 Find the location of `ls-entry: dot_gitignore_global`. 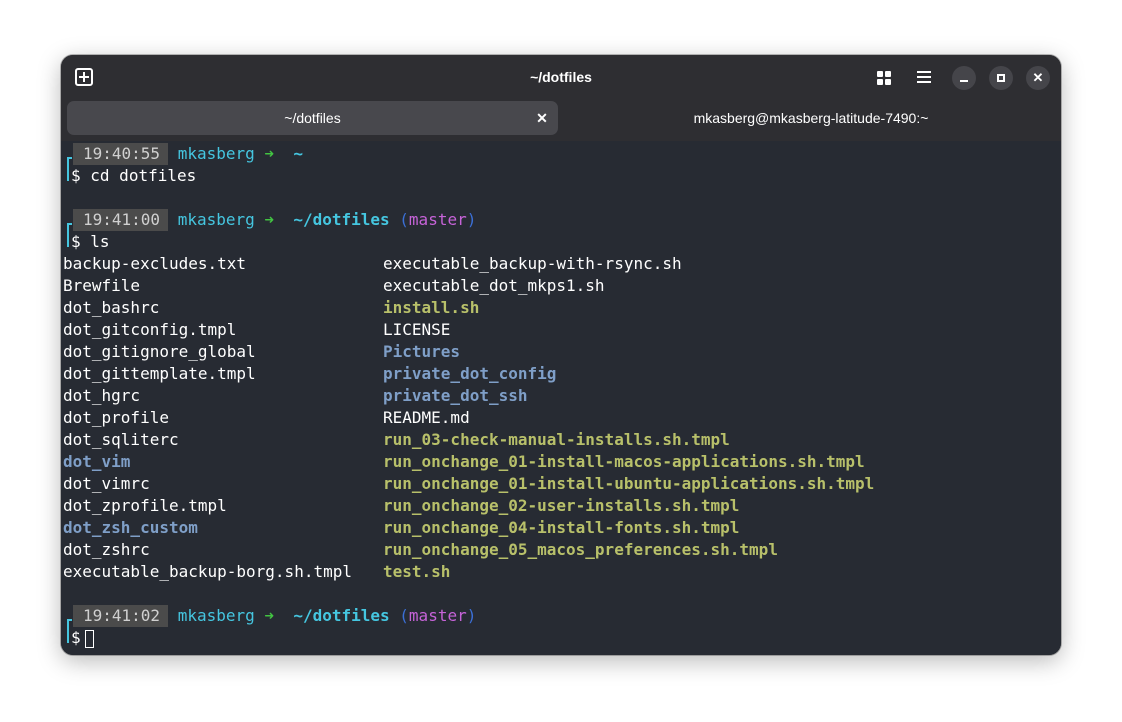

ls-entry: dot_gitignore_global is located at coordinates (159, 351).